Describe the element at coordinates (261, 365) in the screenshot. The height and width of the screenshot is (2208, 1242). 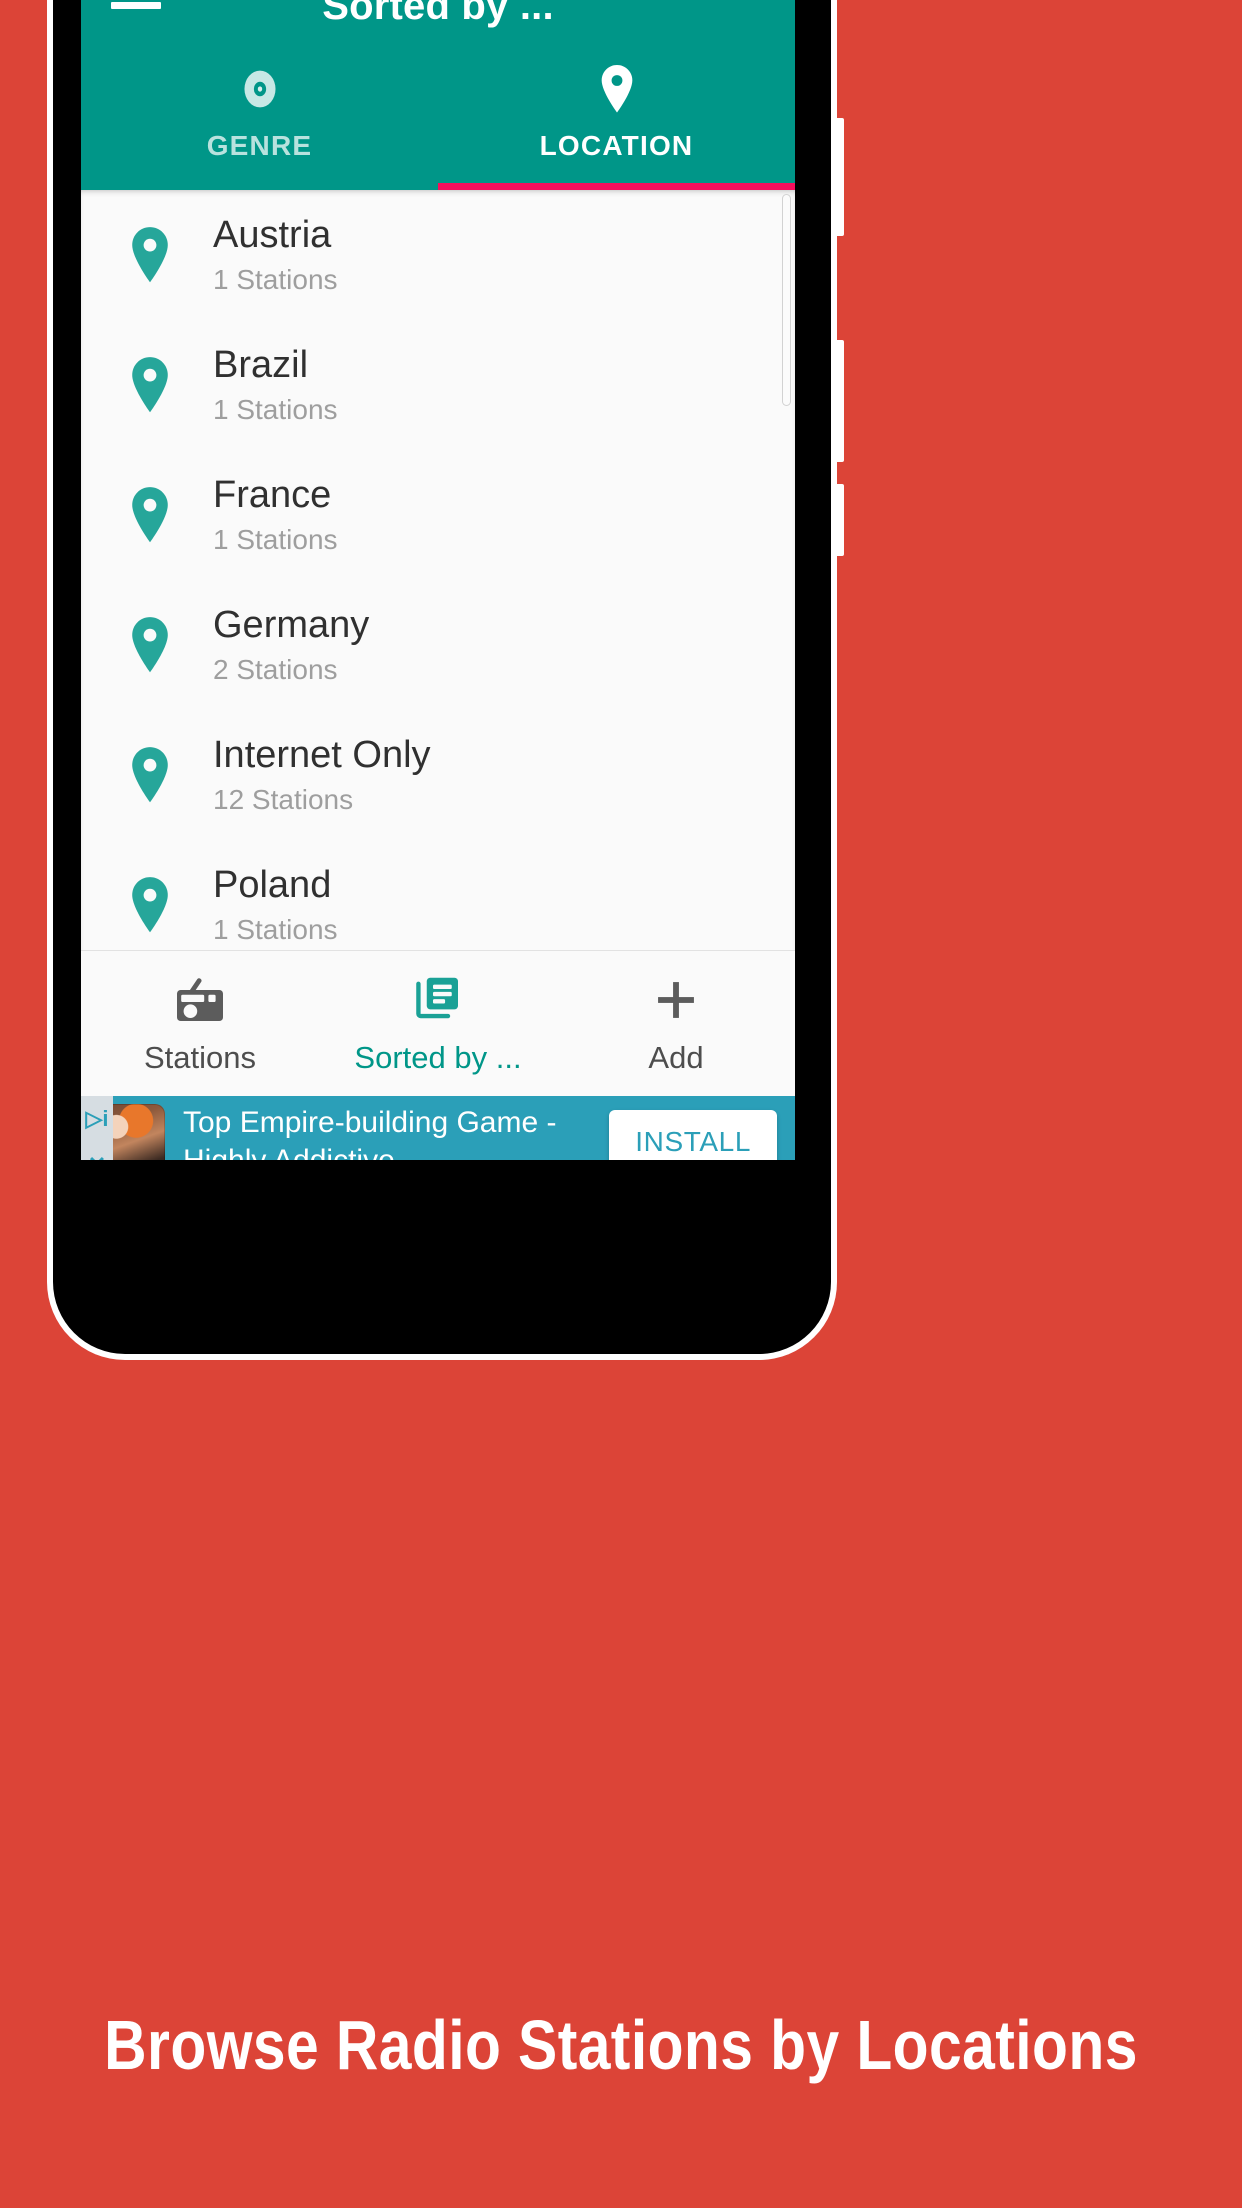
I see `list-item-title: Brazil` at that location.